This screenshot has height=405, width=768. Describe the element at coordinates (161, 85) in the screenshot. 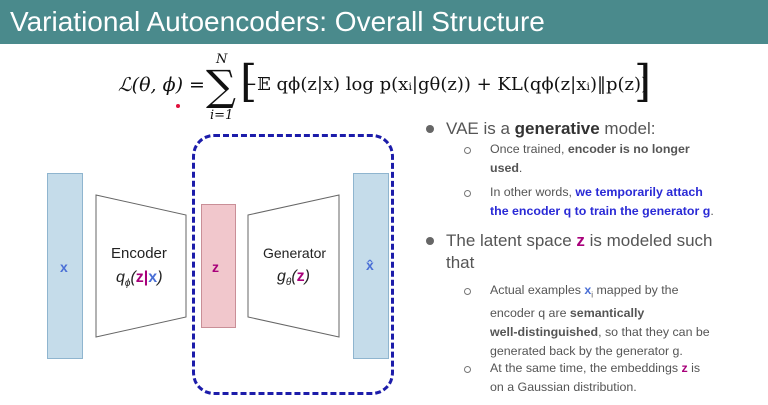

I see `formula-lhs: ℒ(θ, ϕ) =` at that location.